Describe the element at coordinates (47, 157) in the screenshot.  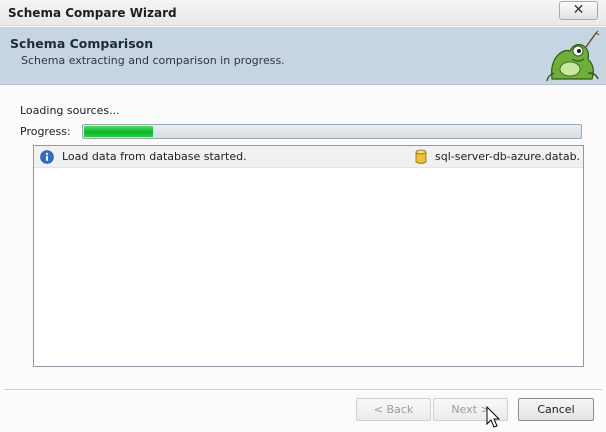
I see `info-icon` at that location.